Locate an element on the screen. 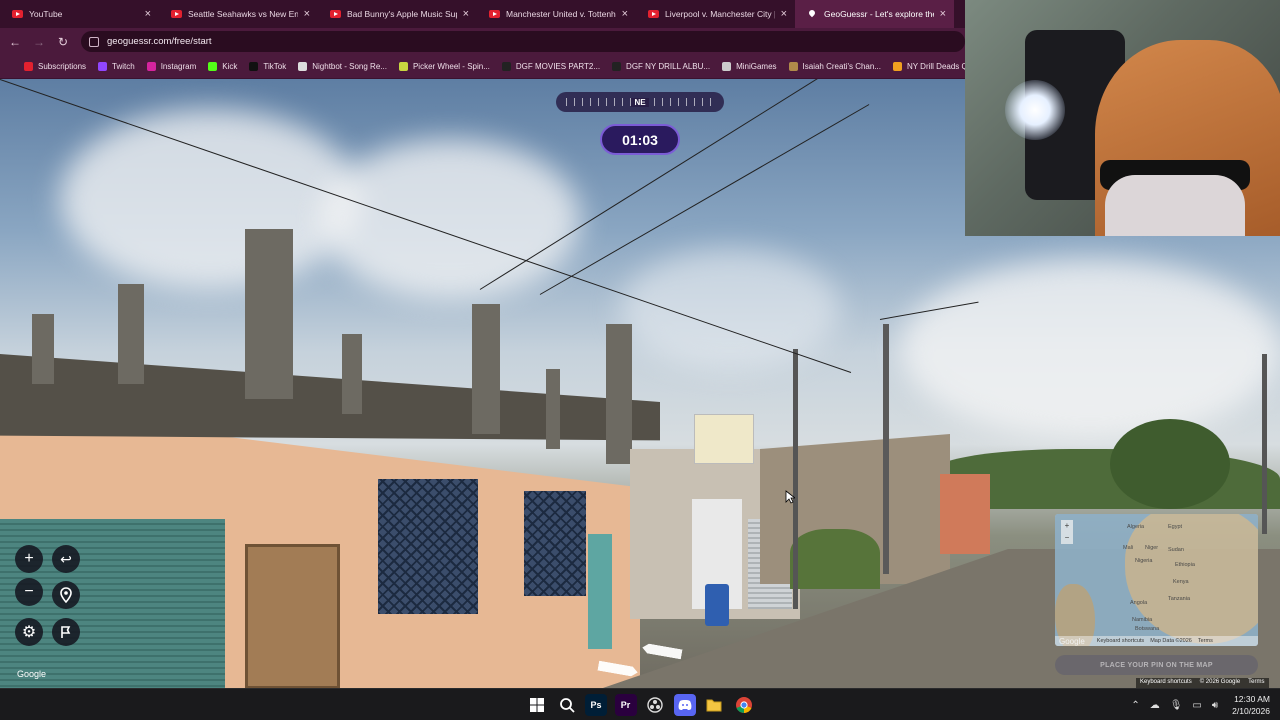 The width and height of the screenshot is (1280, 720). url-bar: geoguessr.com/free/start is located at coordinates (523, 41).